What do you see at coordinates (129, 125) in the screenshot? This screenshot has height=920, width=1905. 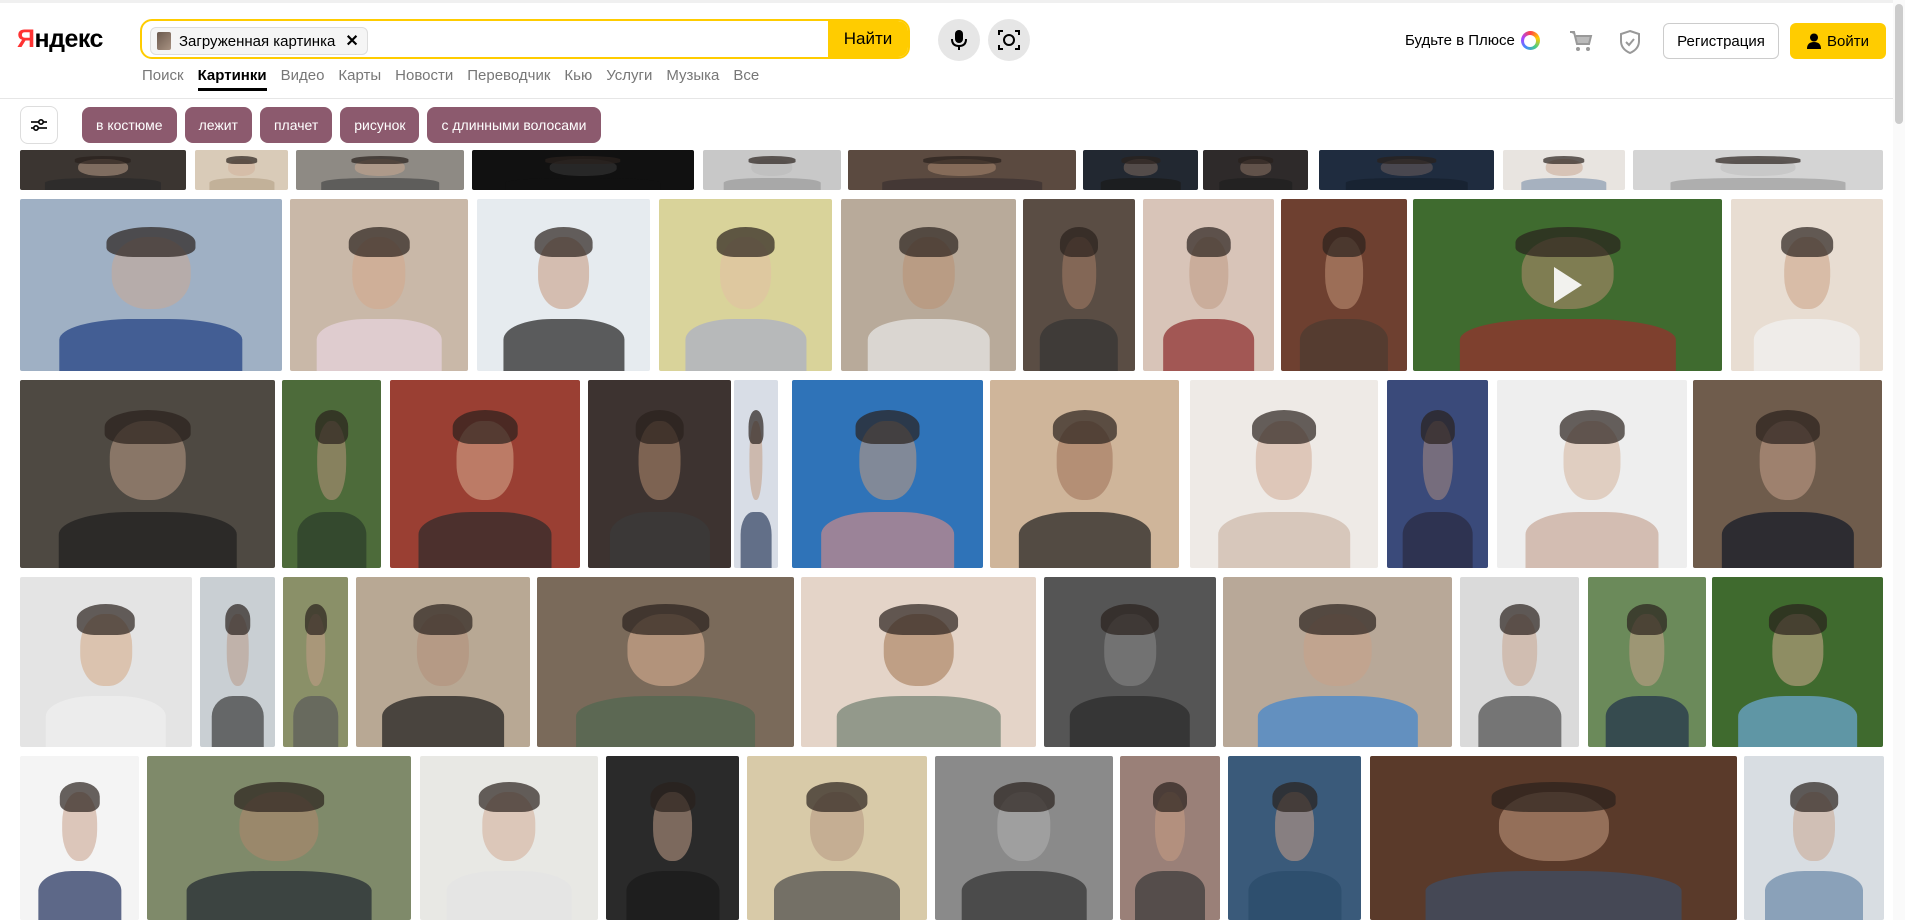 I see `filter-chip-suit: в костюме` at bounding box center [129, 125].